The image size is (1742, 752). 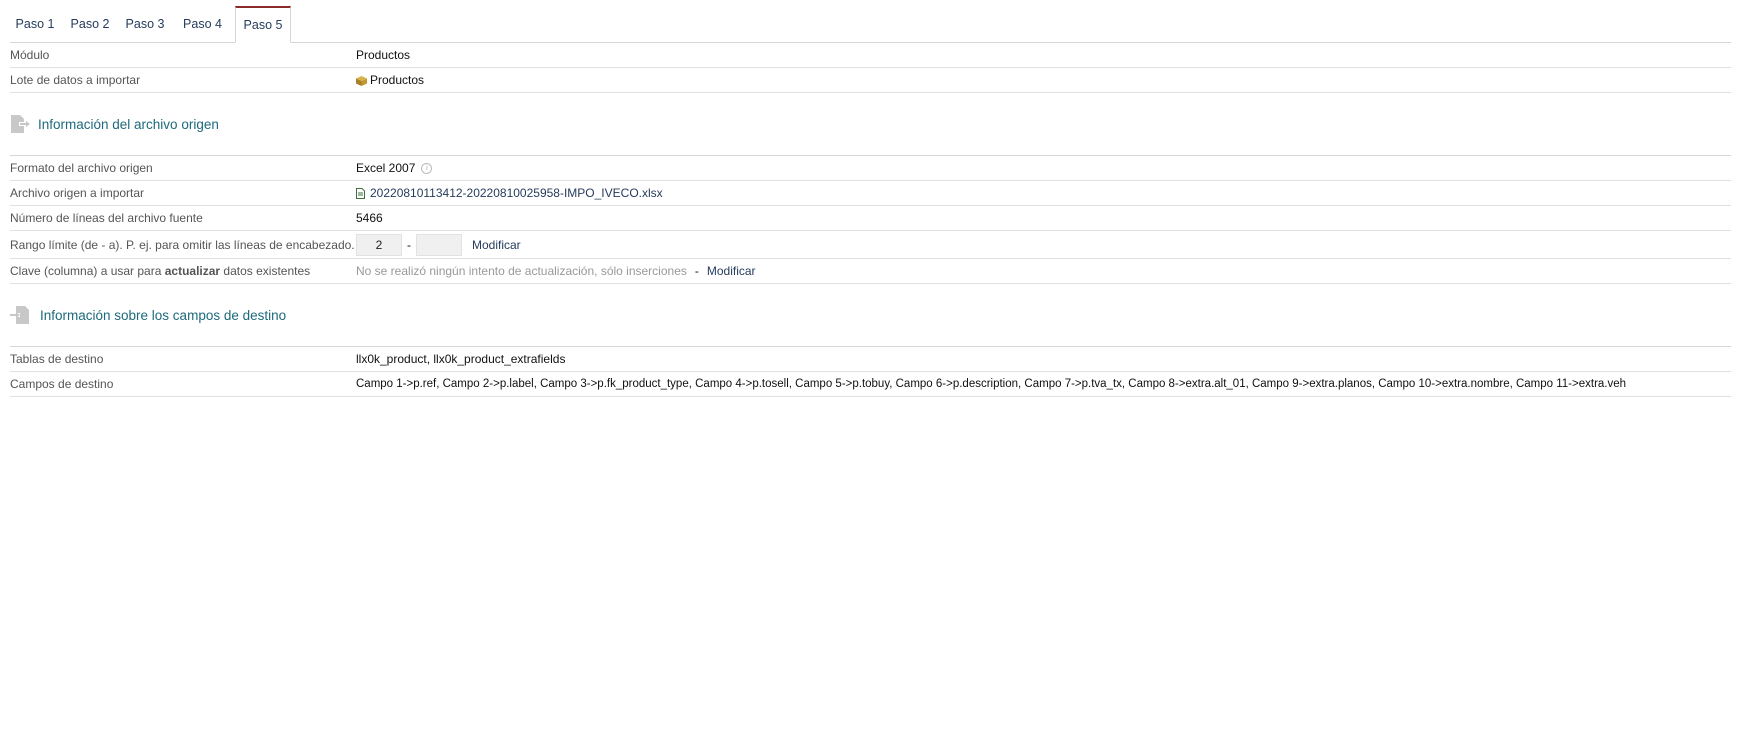 I want to click on target-section-header: Información sobre los campos de destino, so click(x=870, y=315).